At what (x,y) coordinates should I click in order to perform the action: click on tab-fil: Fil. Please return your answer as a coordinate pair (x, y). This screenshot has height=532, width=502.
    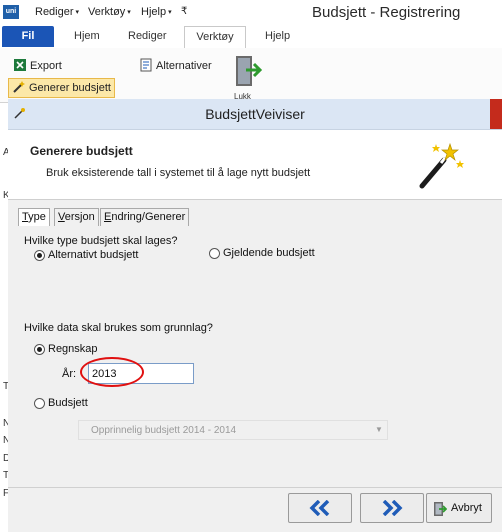
    Looking at the image, I should click on (28, 36).